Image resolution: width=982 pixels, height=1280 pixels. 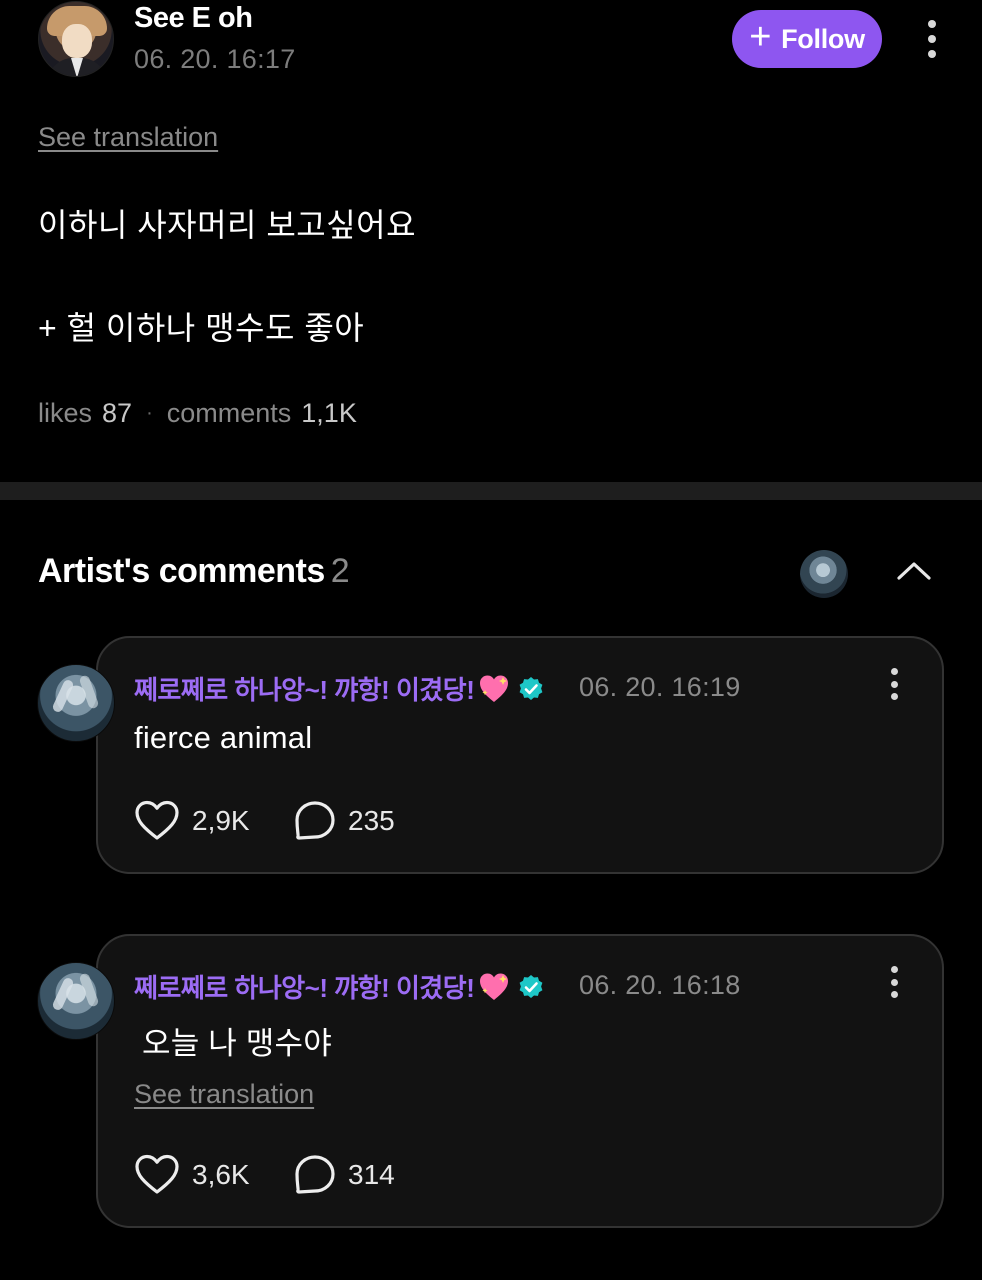 I want to click on reply-button: 235, so click(x=344, y=821).